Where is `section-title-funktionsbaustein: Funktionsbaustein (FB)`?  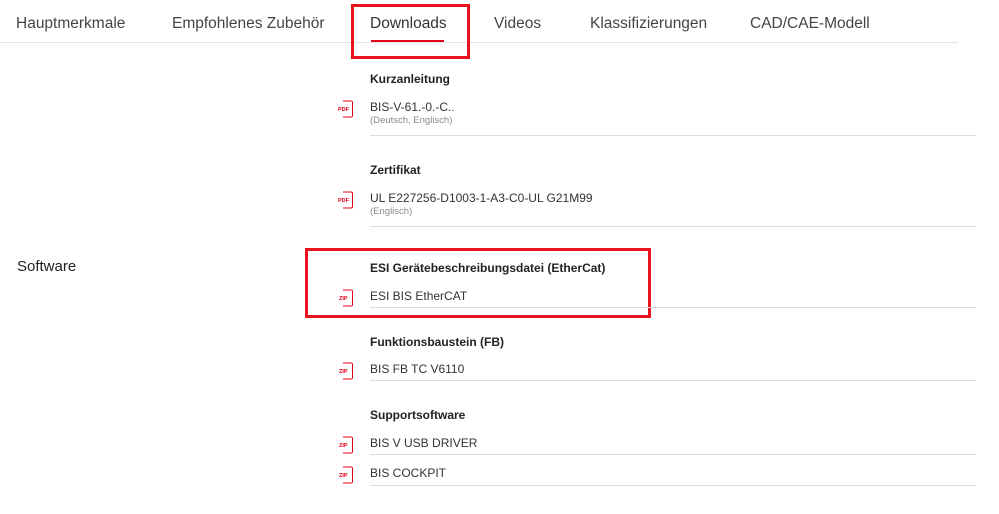 section-title-funktionsbaustein: Funktionsbaustein (FB) is located at coordinates (437, 342).